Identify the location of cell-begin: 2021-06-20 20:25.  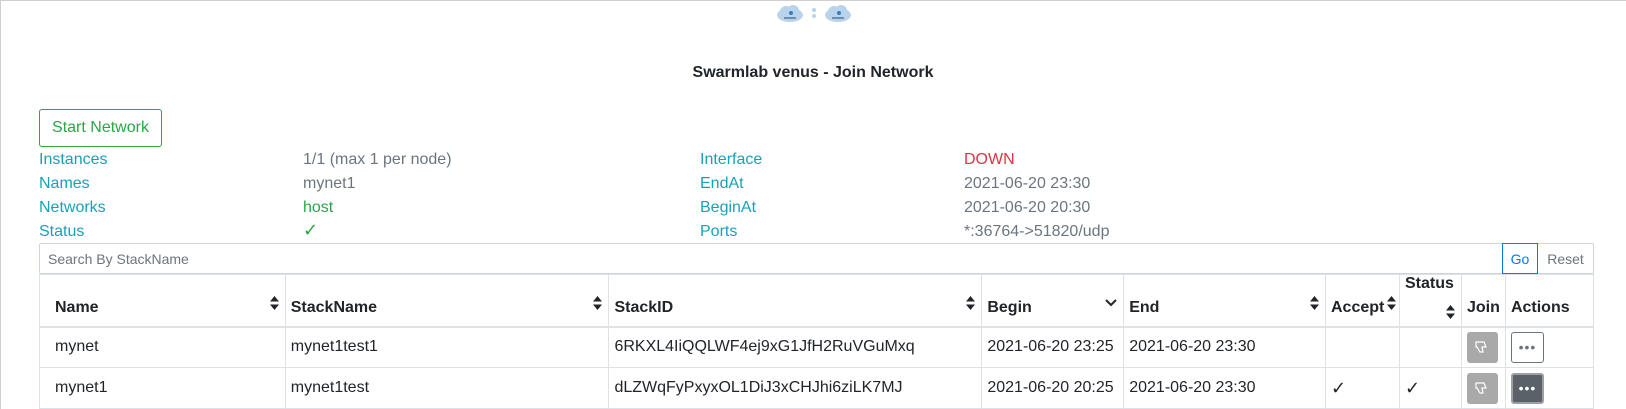
(1053, 388).